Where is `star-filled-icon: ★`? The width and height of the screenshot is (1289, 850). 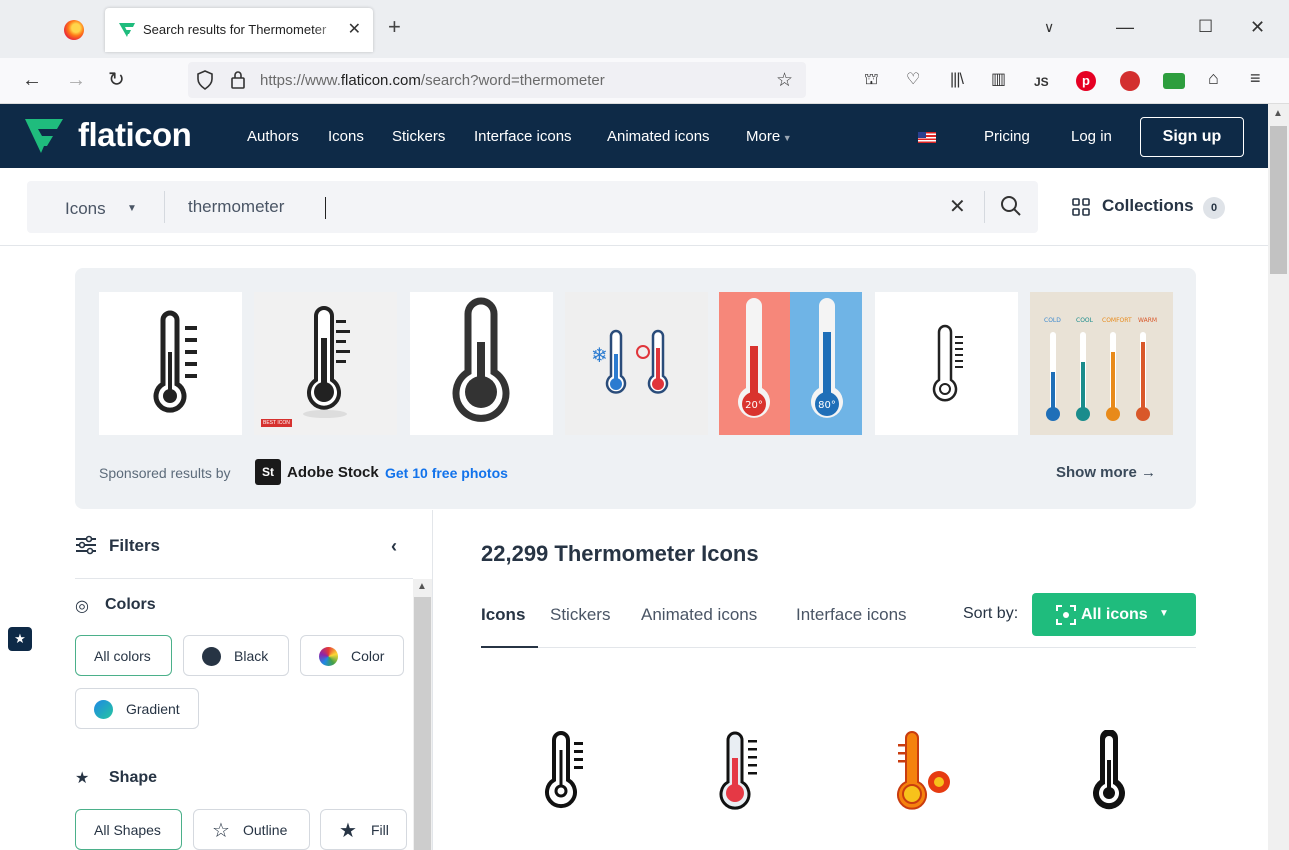 star-filled-icon: ★ is located at coordinates (348, 831).